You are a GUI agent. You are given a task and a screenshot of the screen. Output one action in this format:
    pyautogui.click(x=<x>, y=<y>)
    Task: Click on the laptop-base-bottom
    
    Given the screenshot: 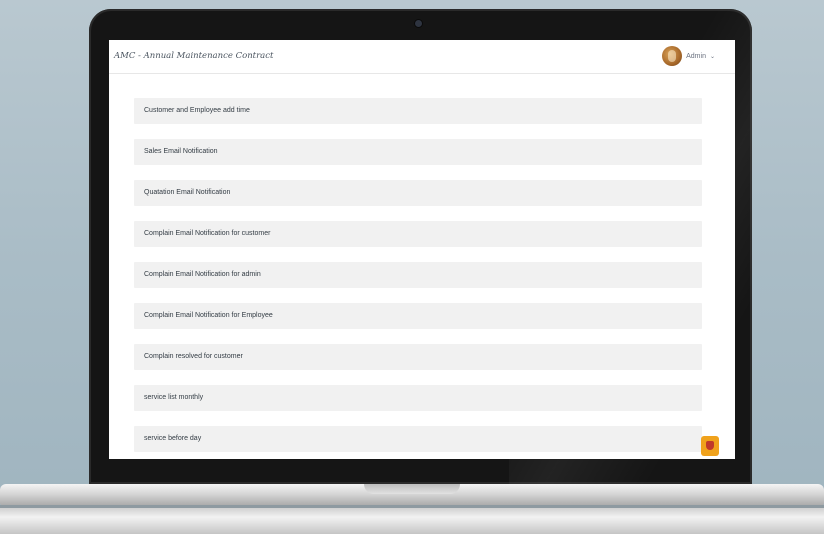 What is the action you would take?
    pyautogui.click(x=412, y=521)
    